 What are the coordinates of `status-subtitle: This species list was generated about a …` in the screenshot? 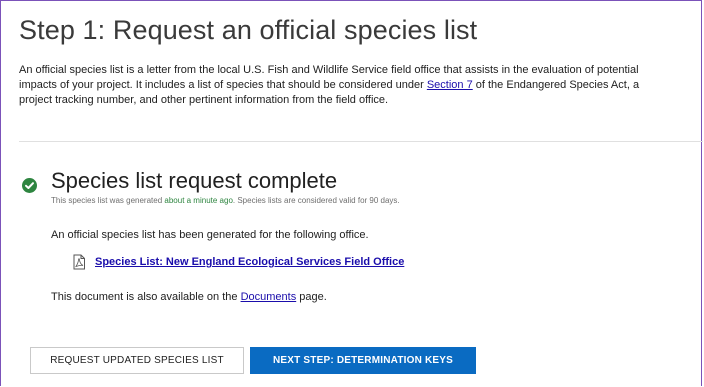 It's located at (225, 200).